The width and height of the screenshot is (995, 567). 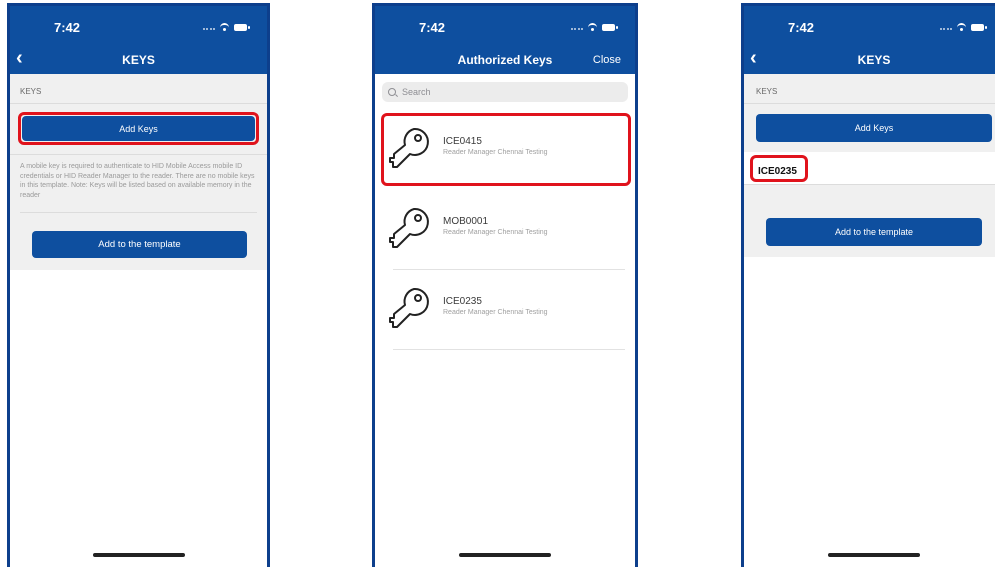 I want to click on close-button: Close, so click(x=607, y=60).